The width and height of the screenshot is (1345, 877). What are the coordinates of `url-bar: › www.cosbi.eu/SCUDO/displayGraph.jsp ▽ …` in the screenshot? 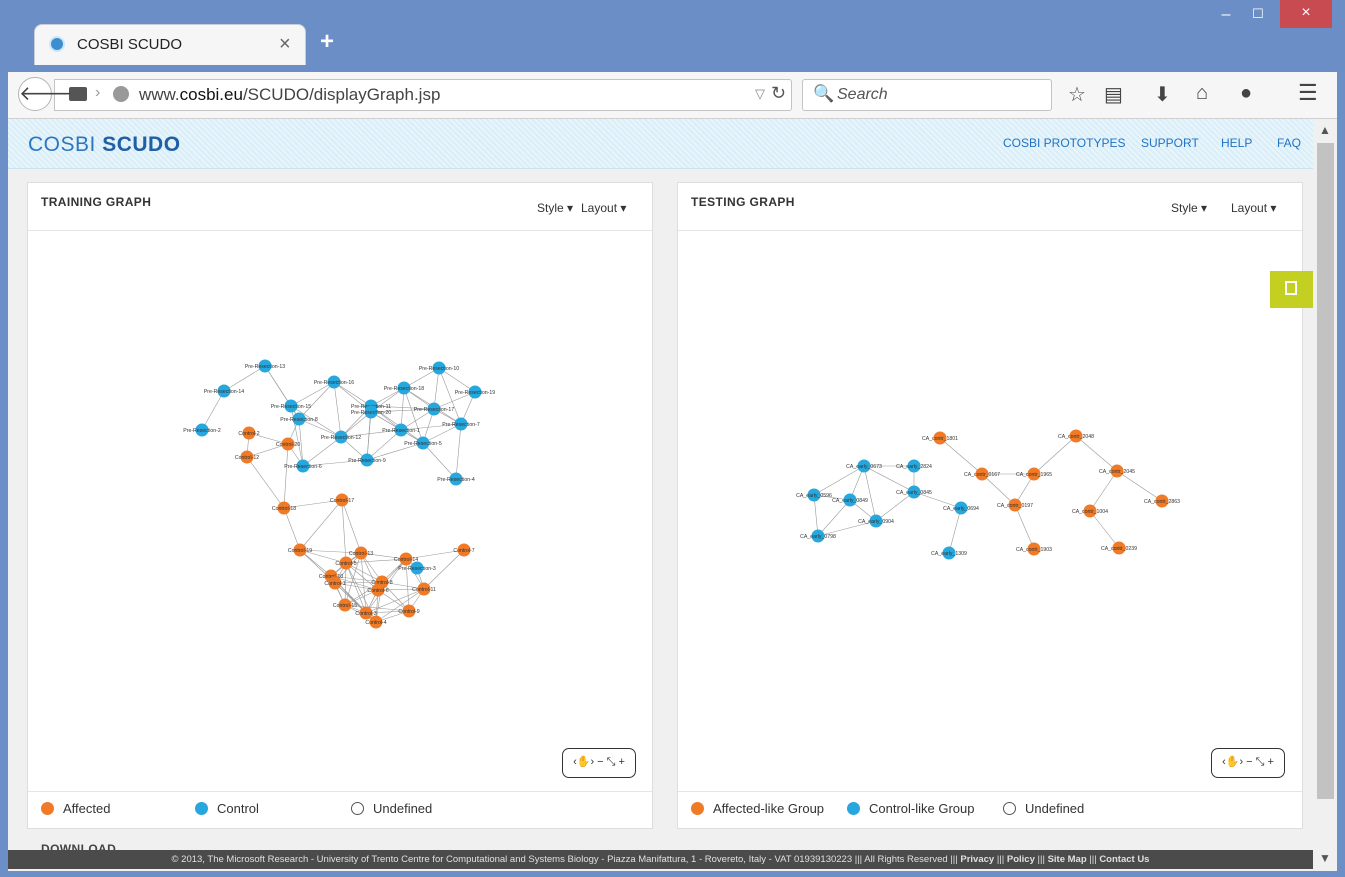 It's located at (423, 95).